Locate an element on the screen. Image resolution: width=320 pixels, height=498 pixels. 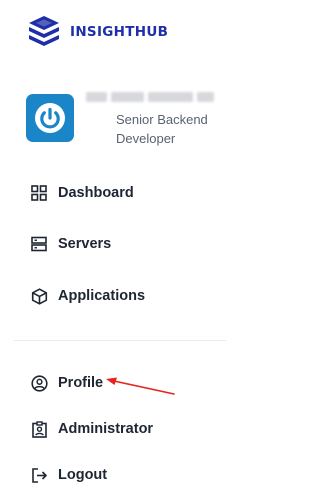
nav-label-servers: Servers is located at coordinates (85, 244).